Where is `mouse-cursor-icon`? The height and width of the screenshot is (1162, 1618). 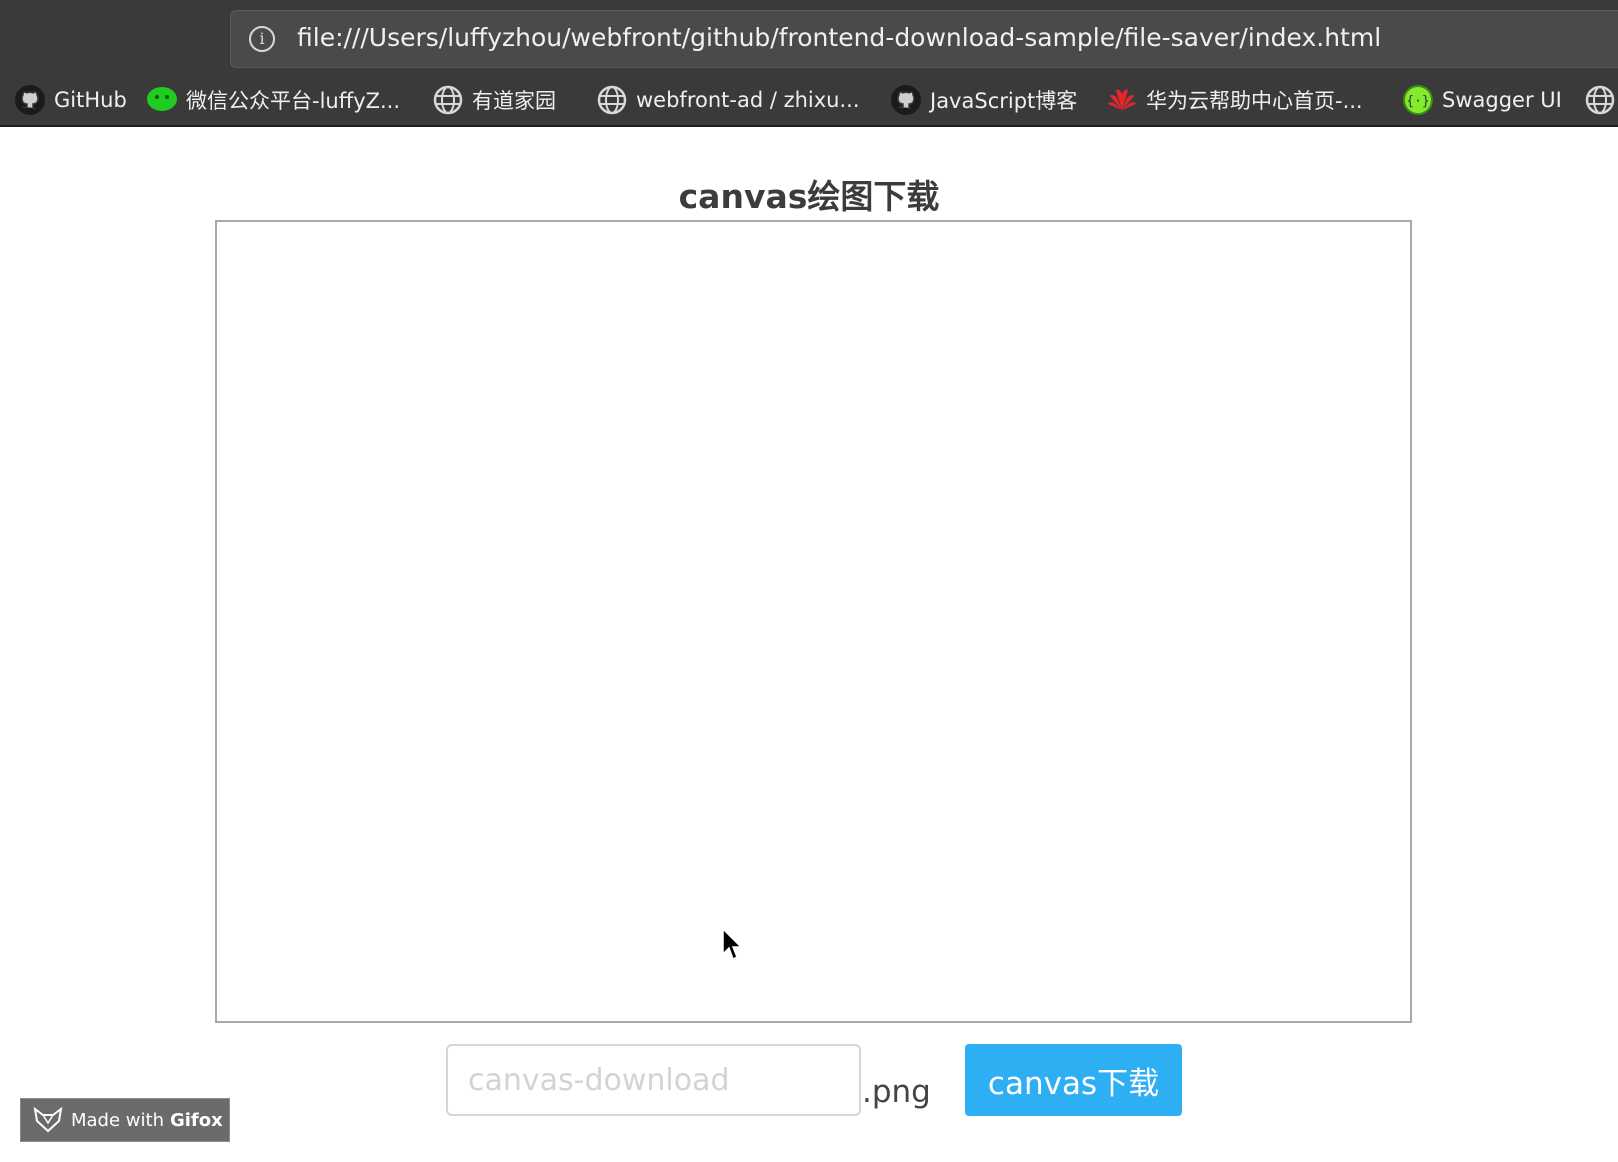 mouse-cursor-icon is located at coordinates (732, 944).